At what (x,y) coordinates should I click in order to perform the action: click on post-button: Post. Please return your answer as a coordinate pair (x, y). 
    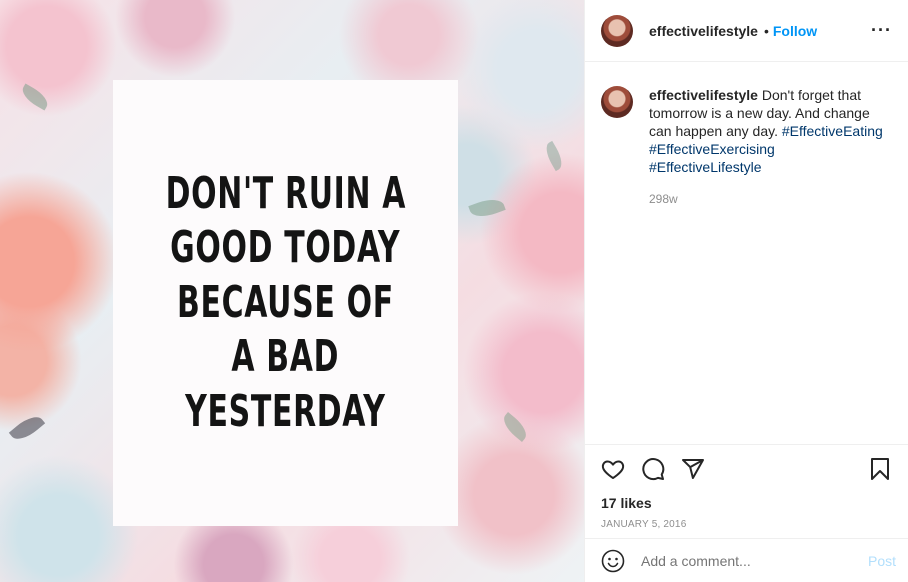
    Looking at the image, I should click on (885, 561).